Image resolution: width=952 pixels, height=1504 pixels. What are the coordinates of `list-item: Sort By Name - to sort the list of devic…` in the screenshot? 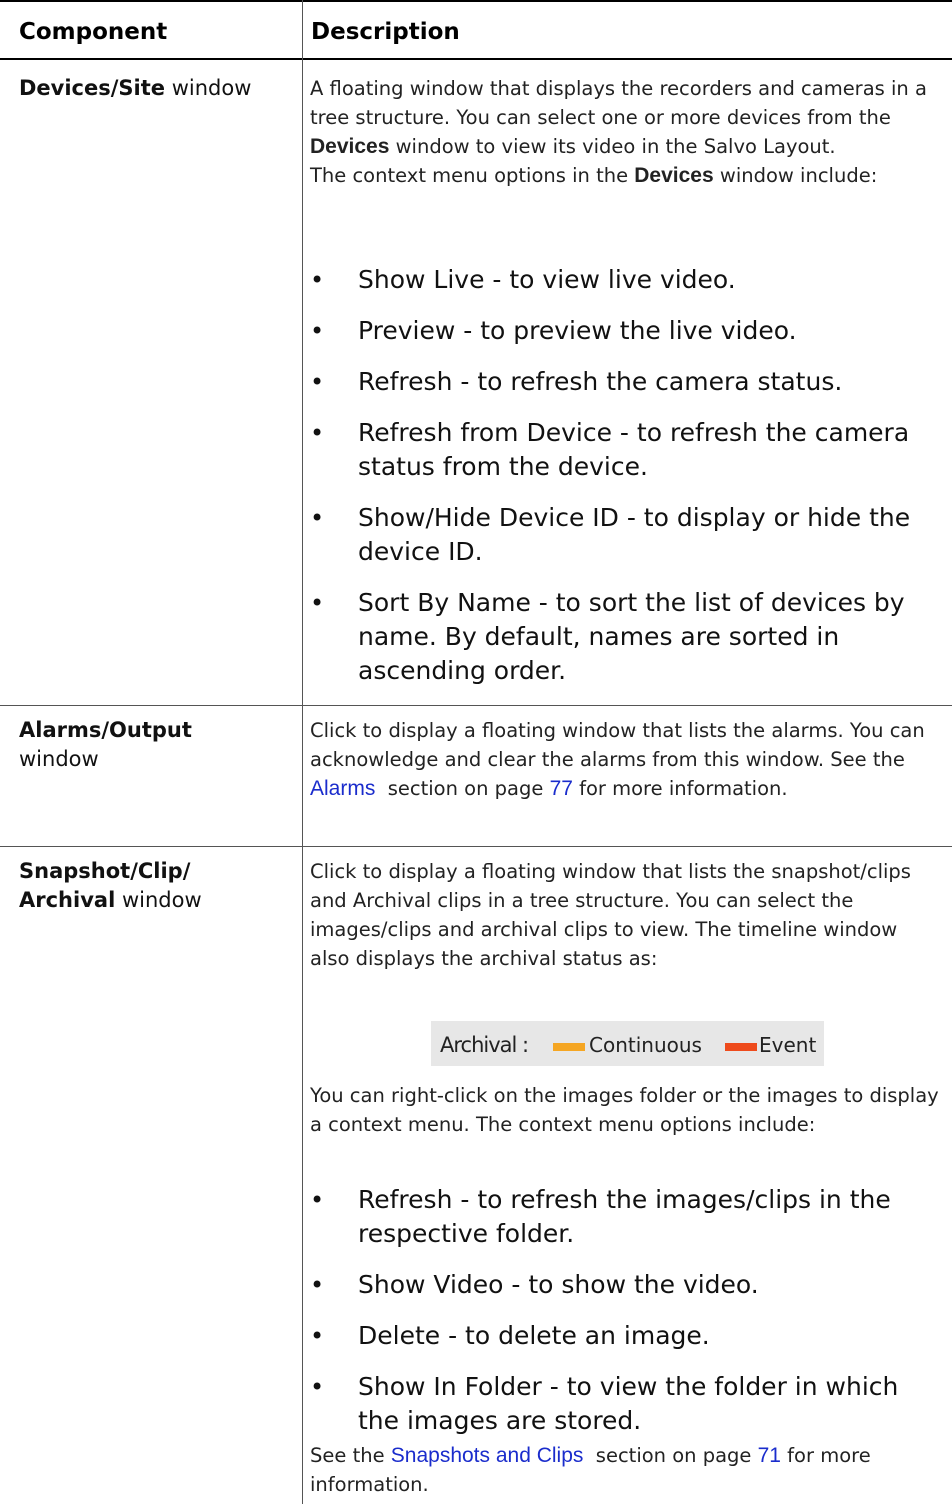 It's located at (620, 637).